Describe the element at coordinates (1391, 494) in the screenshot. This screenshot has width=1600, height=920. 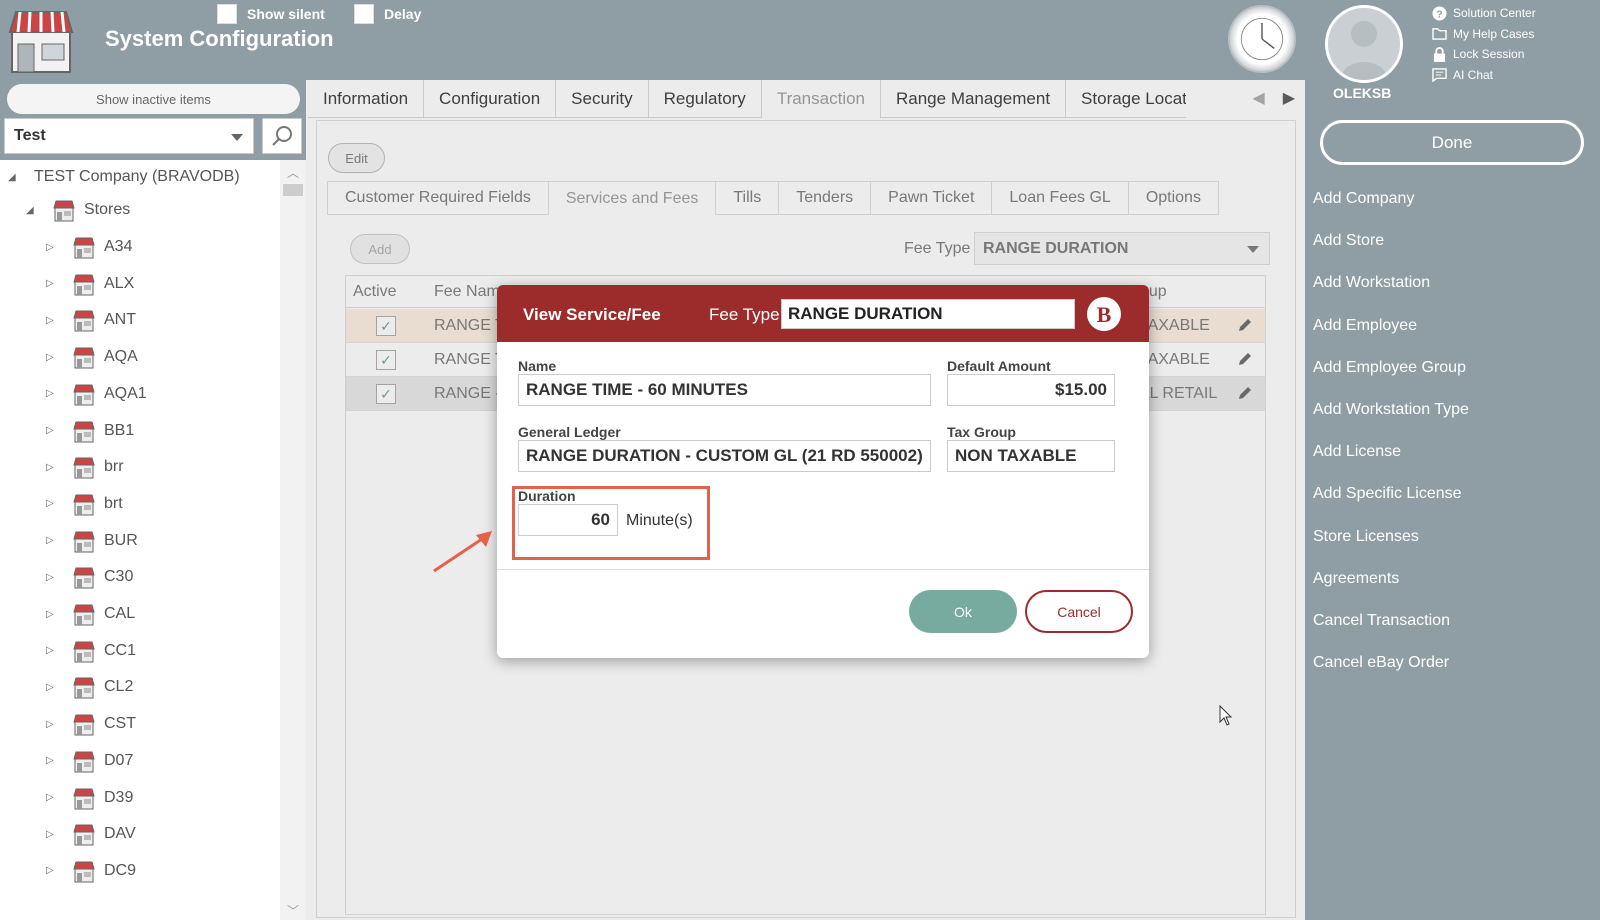
I see `add-specific-license-action: Add Specific License` at that location.